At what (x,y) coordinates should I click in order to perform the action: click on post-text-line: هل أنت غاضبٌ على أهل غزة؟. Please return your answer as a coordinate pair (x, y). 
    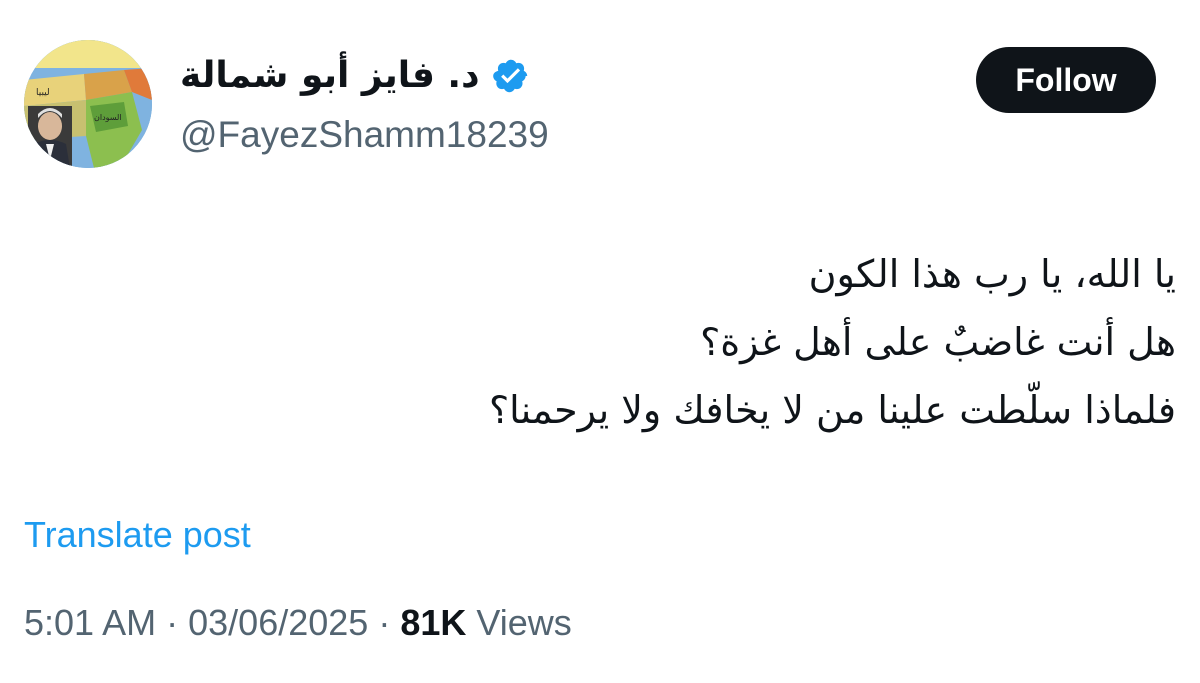
    Looking at the image, I should click on (938, 342).